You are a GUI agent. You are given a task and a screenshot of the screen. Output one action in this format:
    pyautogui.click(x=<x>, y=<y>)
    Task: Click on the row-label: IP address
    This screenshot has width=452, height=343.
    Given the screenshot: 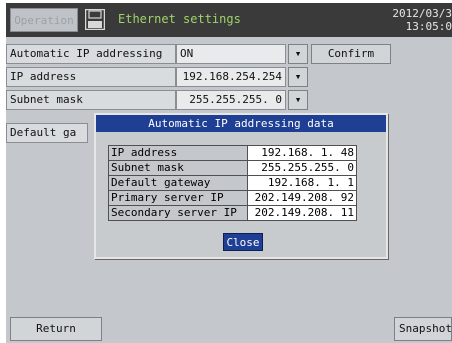 What is the action you would take?
    pyautogui.click(x=178, y=153)
    